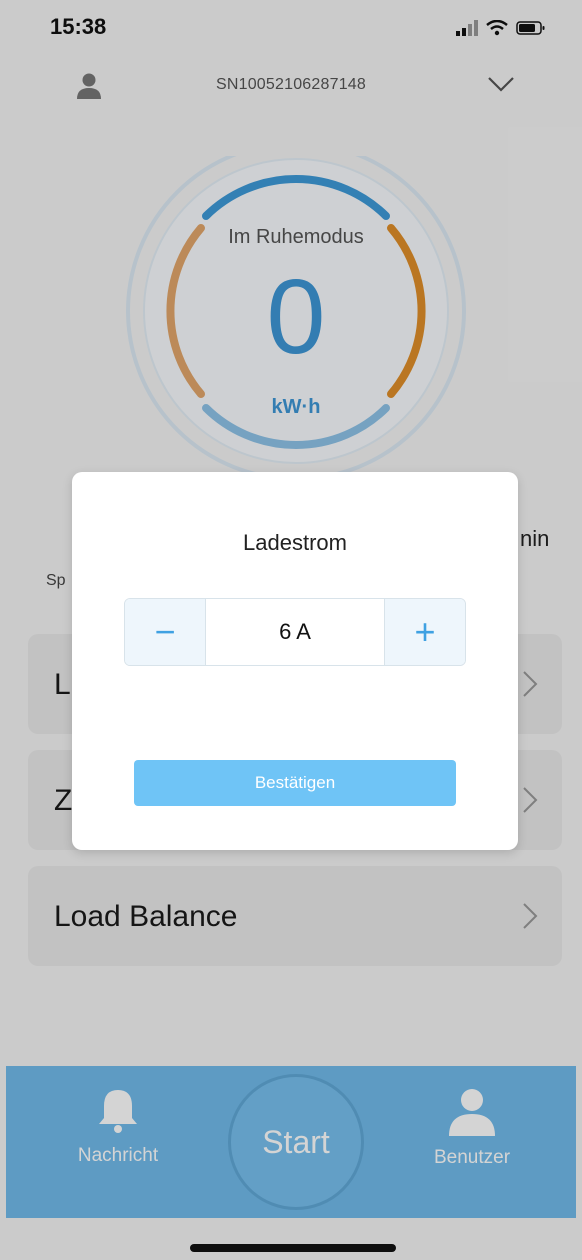 The image size is (582, 1260). I want to click on increase-button: +, so click(425, 632).